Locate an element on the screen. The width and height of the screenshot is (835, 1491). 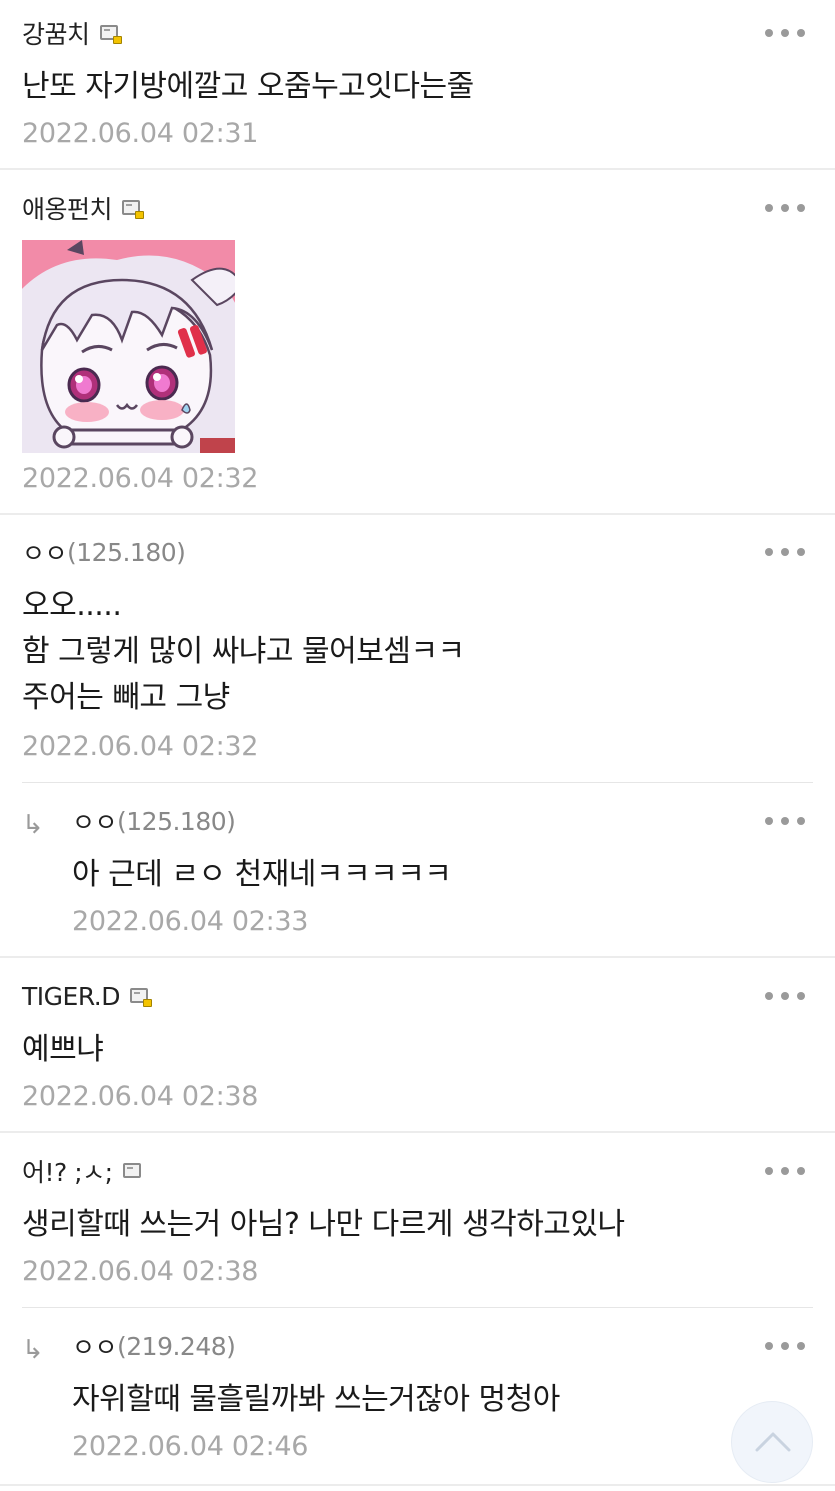
comment-text-line: 함 그렇게 많이 싸냐고 물어보셈ㅋㅋ is located at coordinates (243, 651).